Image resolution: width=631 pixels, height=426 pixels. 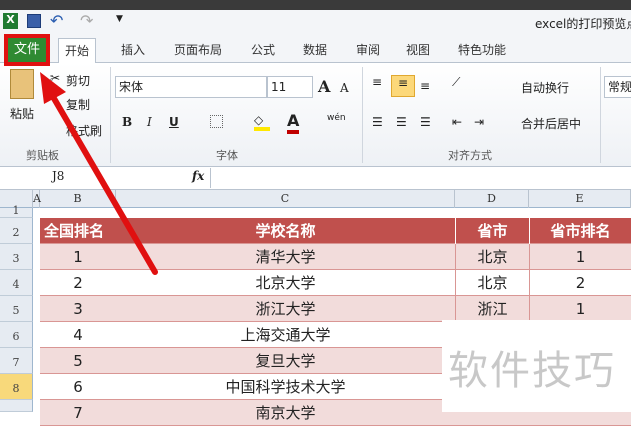 What do you see at coordinates (227, 155) in the screenshot?
I see `font-group-label: 字体` at bounding box center [227, 155].